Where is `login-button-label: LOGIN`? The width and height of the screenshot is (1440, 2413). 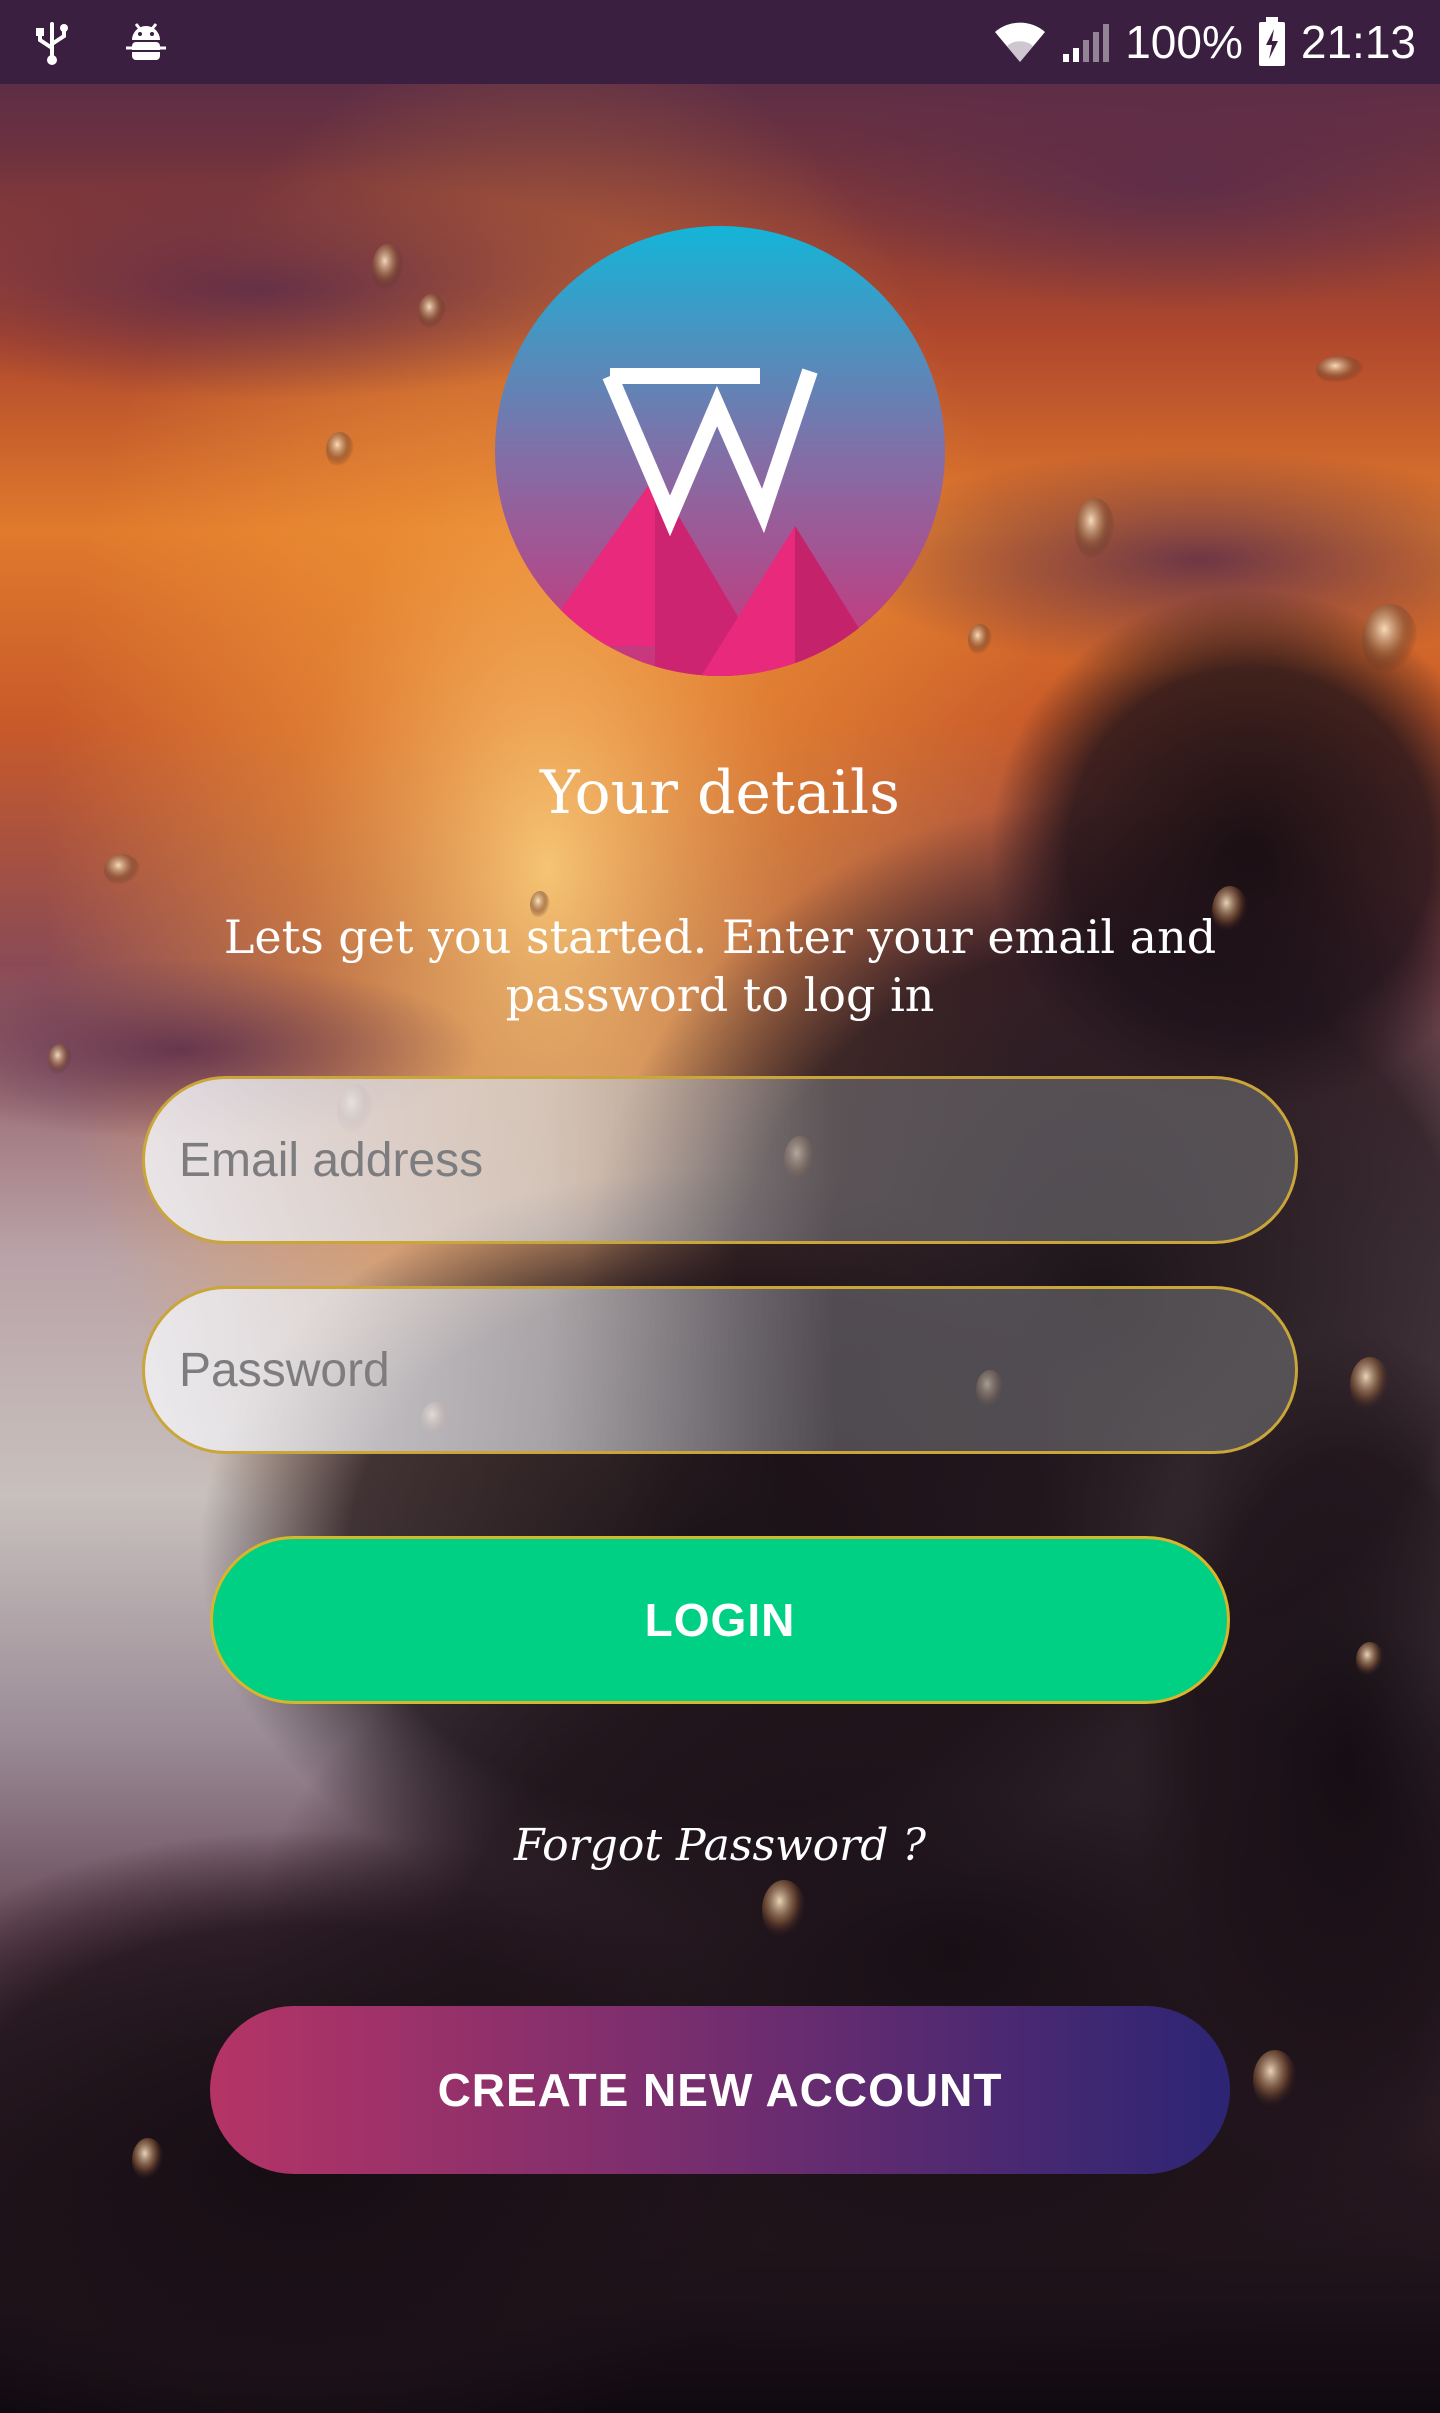 login-button-label: LOGIN is located at coordinates (720, 1620).